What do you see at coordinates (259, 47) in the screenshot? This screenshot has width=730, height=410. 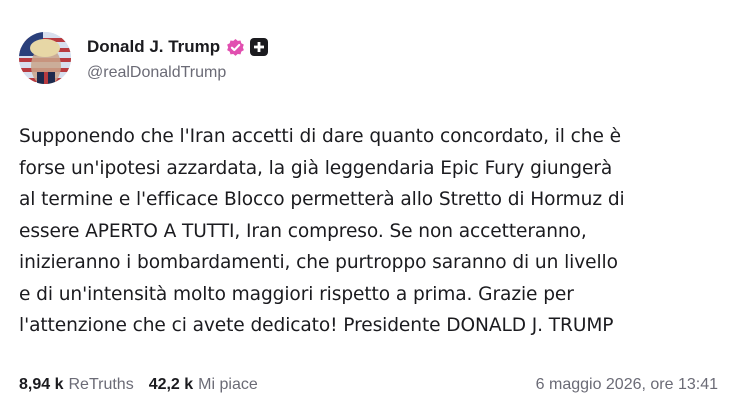 I see `plus-badge-icon` at bounding box center [259, 47].